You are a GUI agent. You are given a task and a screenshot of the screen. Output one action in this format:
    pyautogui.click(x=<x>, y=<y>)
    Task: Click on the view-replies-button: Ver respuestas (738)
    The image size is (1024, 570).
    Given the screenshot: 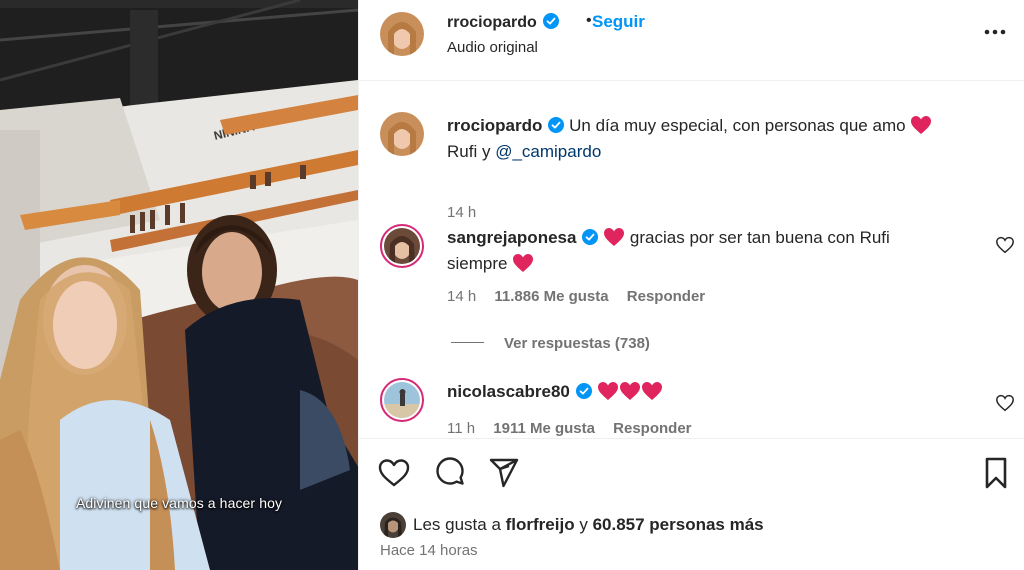 What is the action you would take?
    pyautogui.click(x=550, y=343)
    